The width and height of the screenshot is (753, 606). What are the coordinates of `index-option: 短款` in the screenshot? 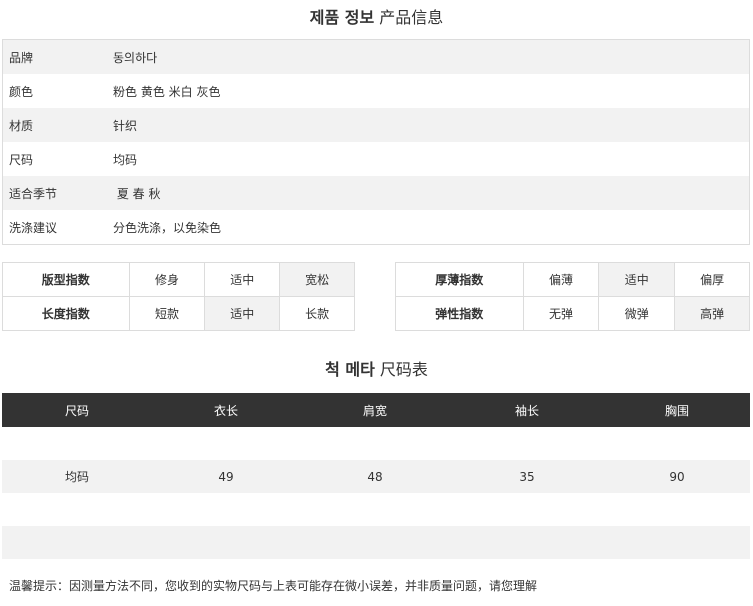 It's located at (167, 313).